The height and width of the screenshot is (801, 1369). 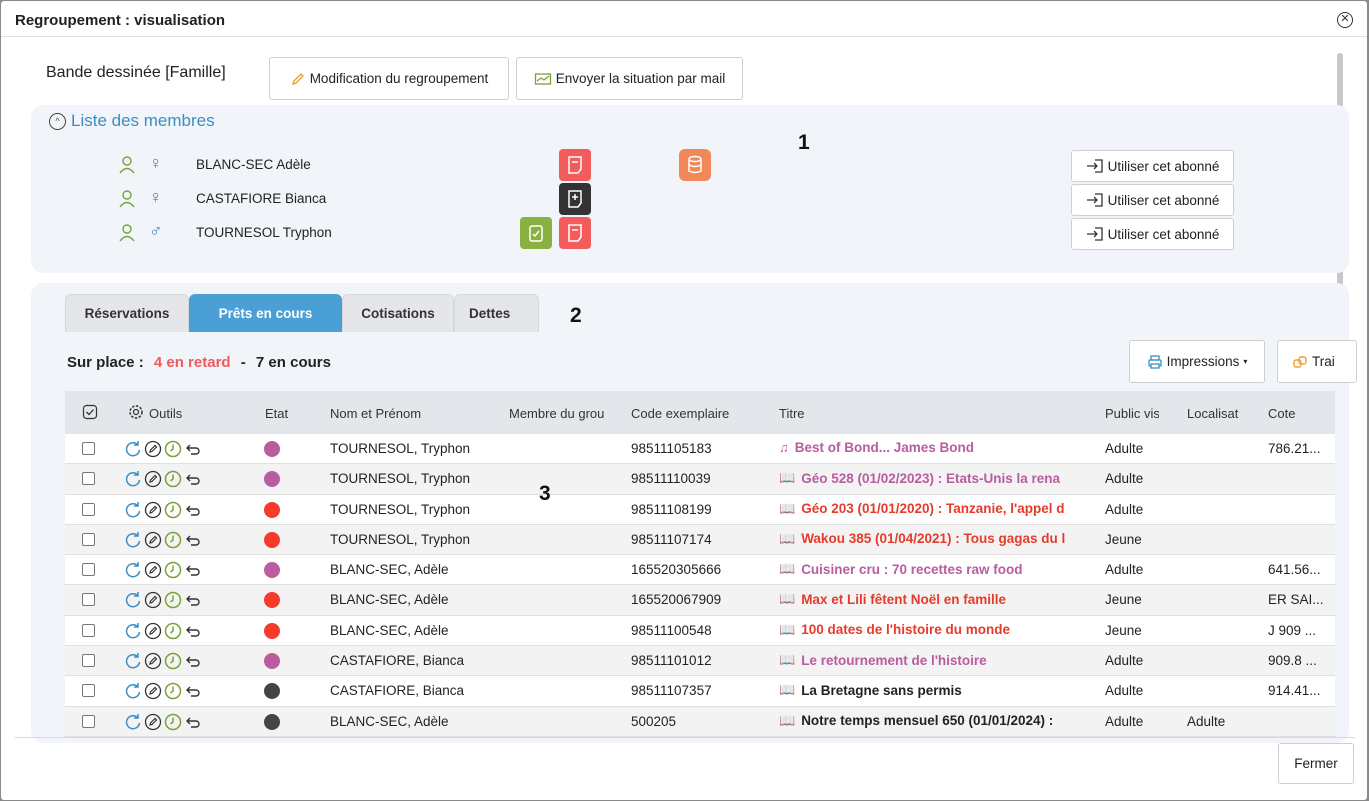 I want to click on loan-badge, so click(x=575, y=199).